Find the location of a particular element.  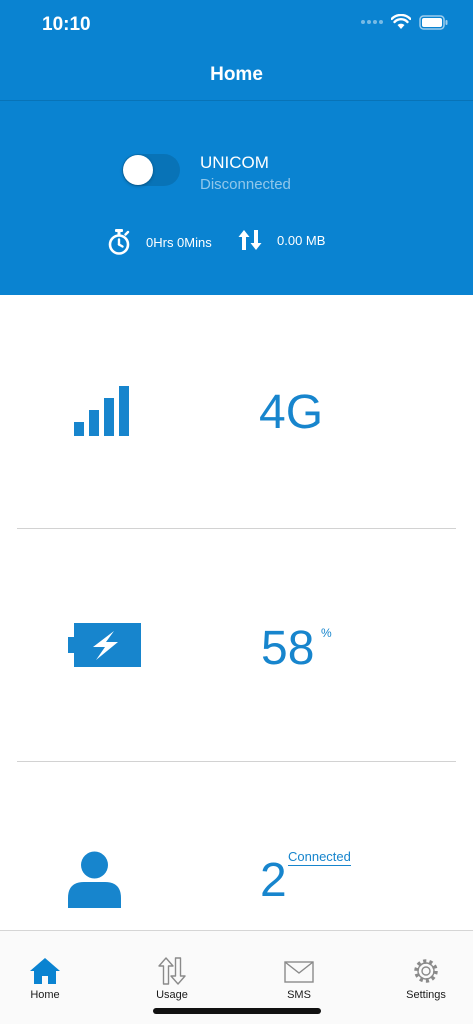

connected-devices-link: Connected is located at coordinates (319, 857).